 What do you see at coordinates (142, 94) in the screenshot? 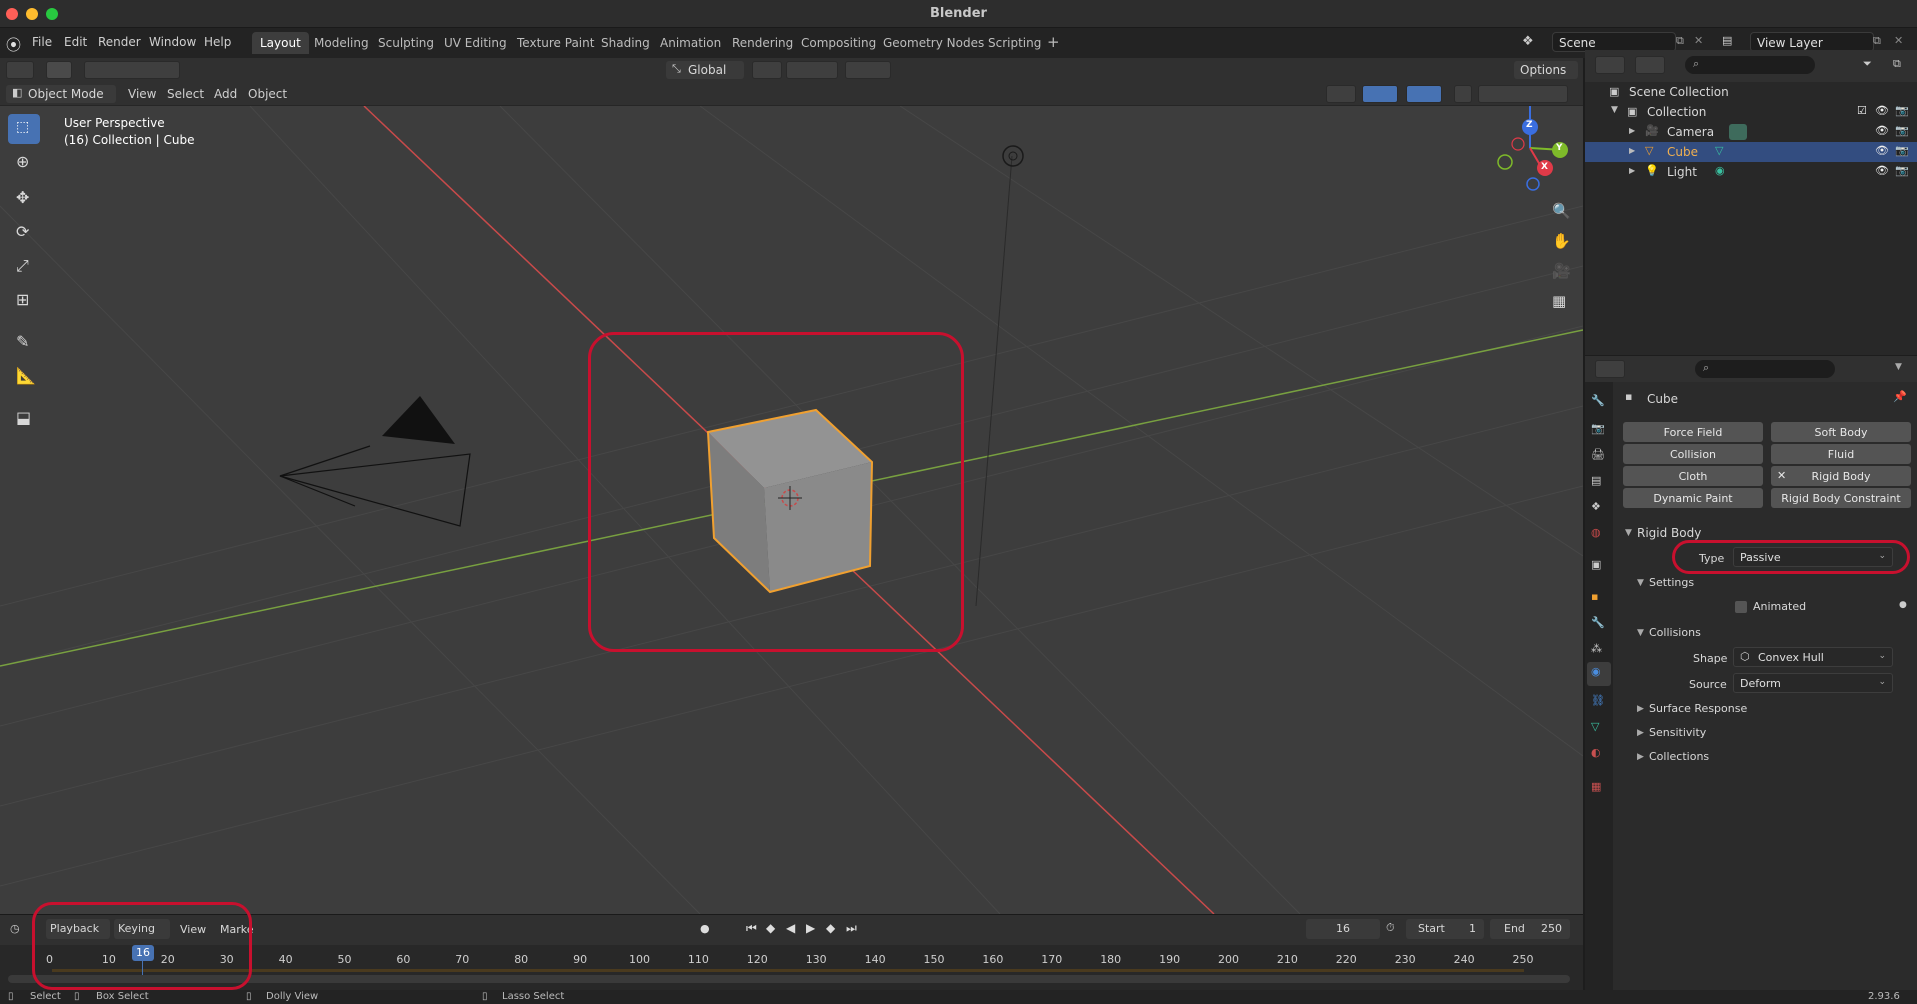
I see `viewport-menu-view: View` at bounding box center [142, 94].